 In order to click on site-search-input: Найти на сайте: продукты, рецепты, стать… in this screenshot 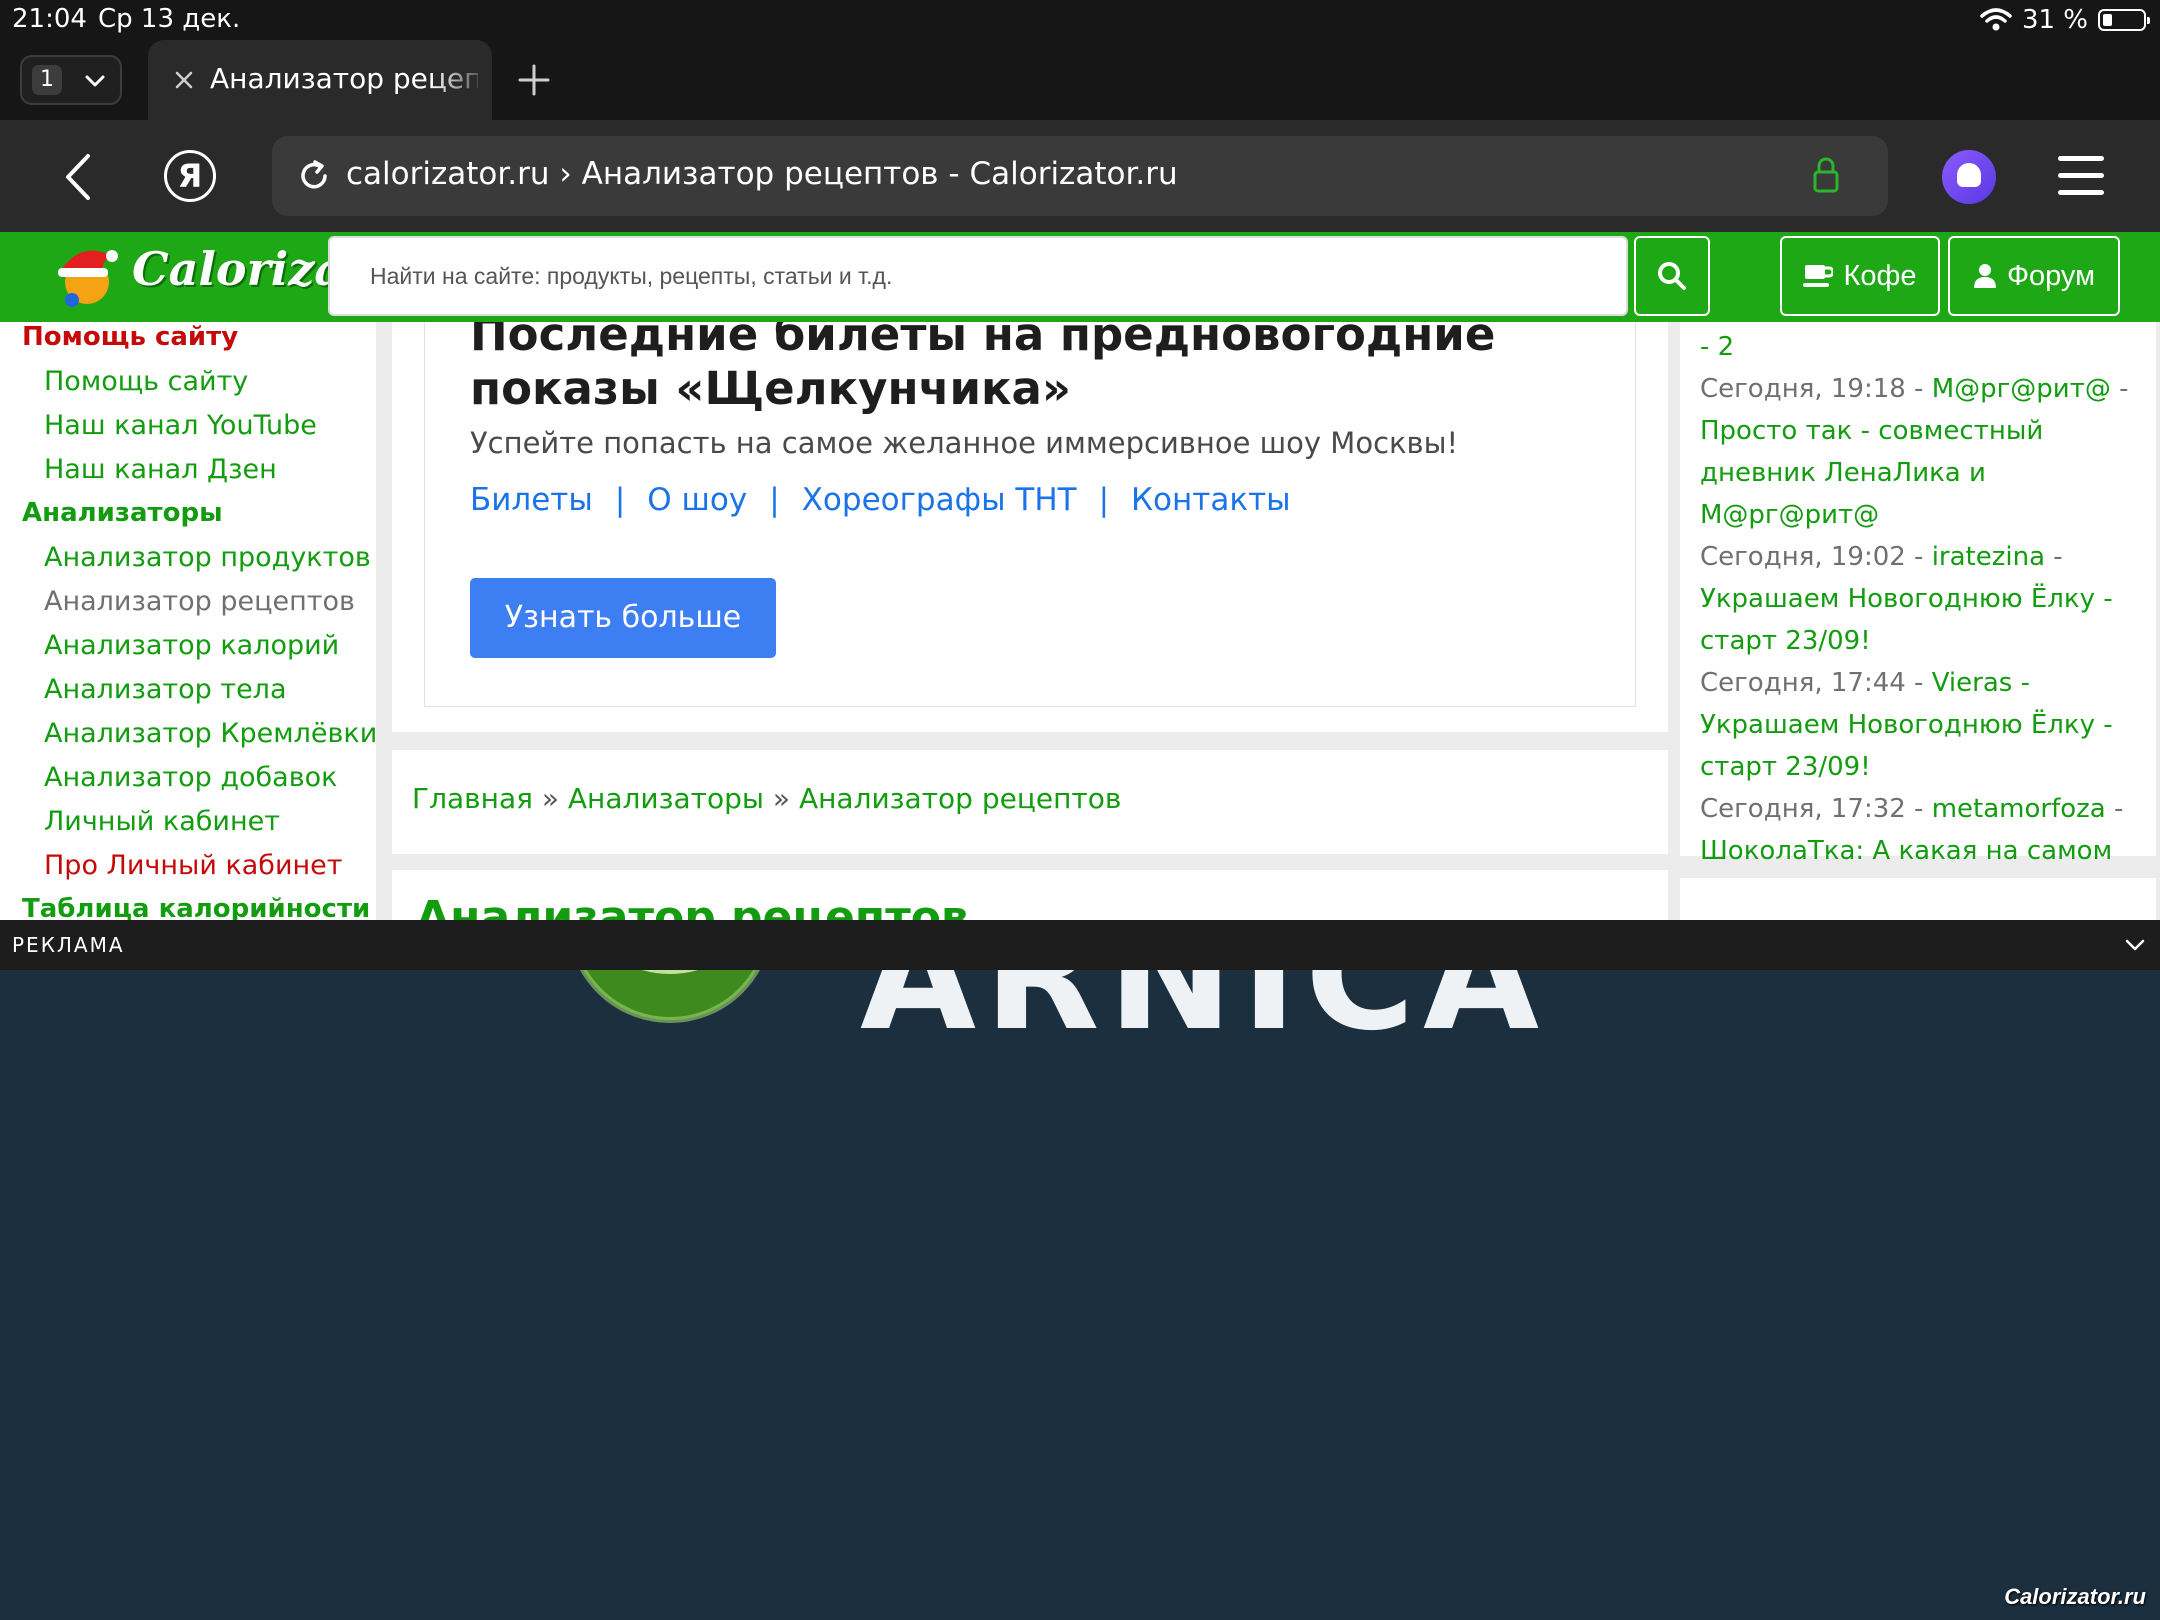, I will do `click(978, 276)`.